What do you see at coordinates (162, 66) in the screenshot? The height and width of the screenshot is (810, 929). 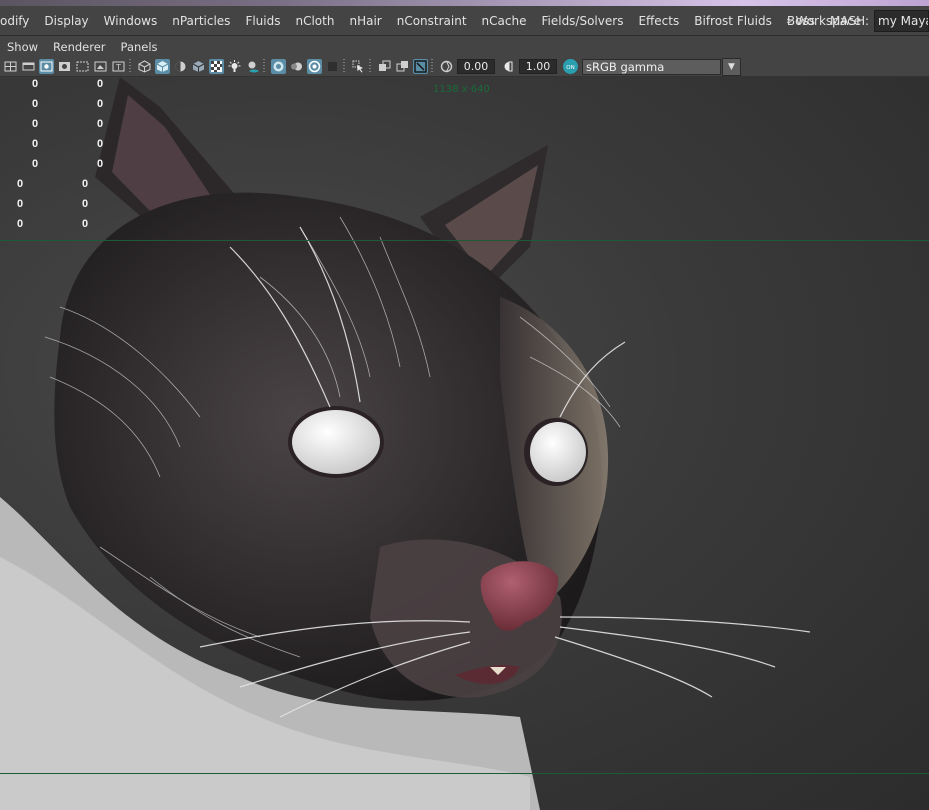 I see `smooth-shade-icon` at bounding box center [162, 66].